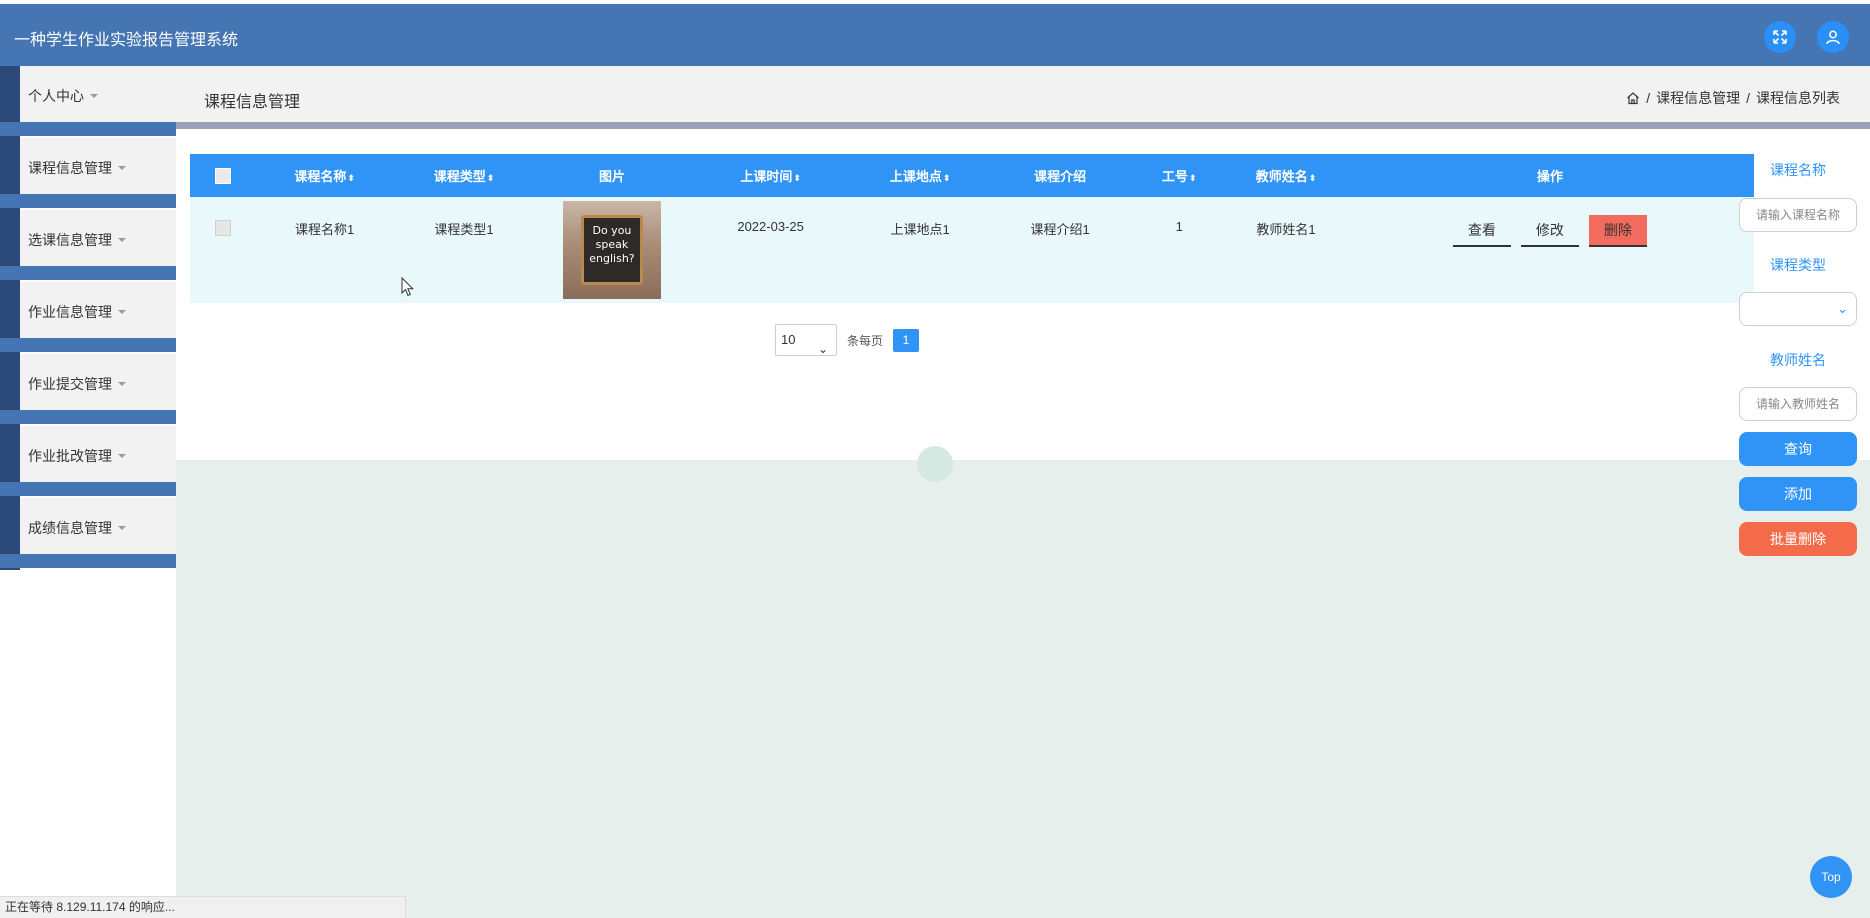 Image resolution: width=1870 pixels, height=918 pixels. I want to click on breadcrumb: / 课程信息管理 / 课程信息列表, so click(1733, 98).